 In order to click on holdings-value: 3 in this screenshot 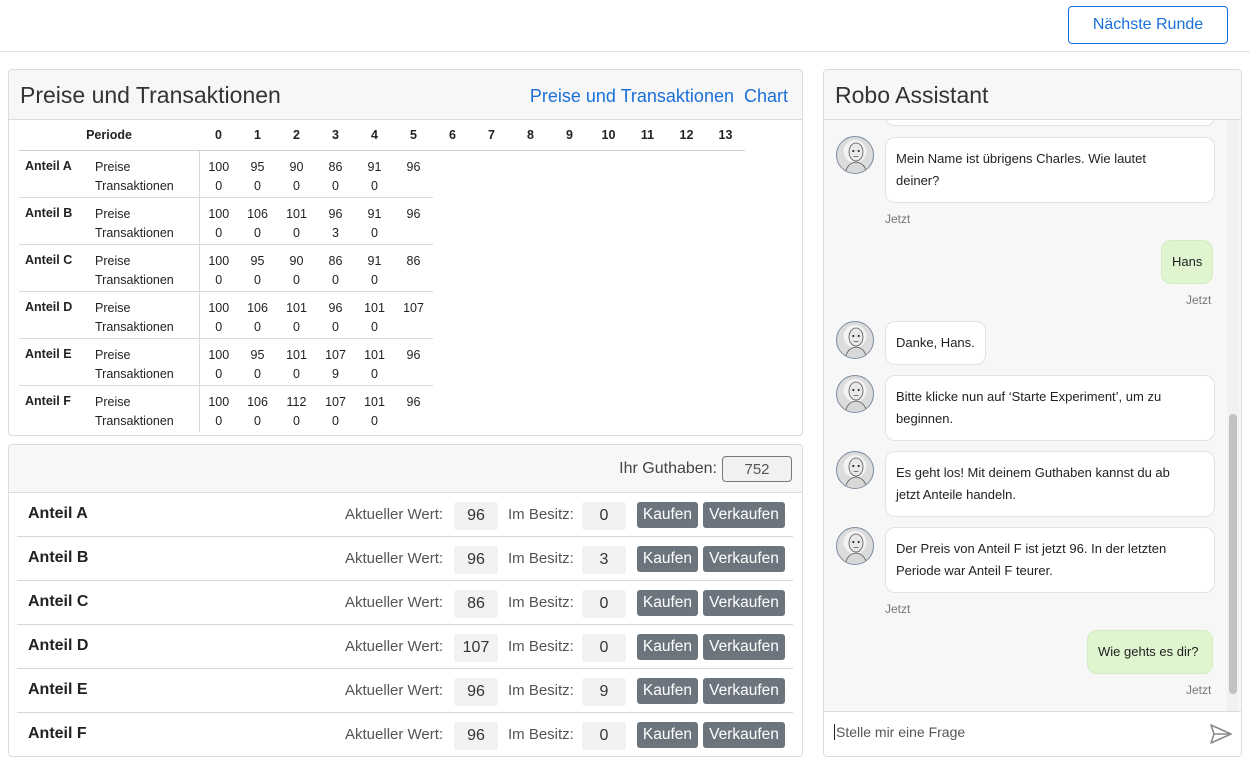, I will do `click(604, 560)`.